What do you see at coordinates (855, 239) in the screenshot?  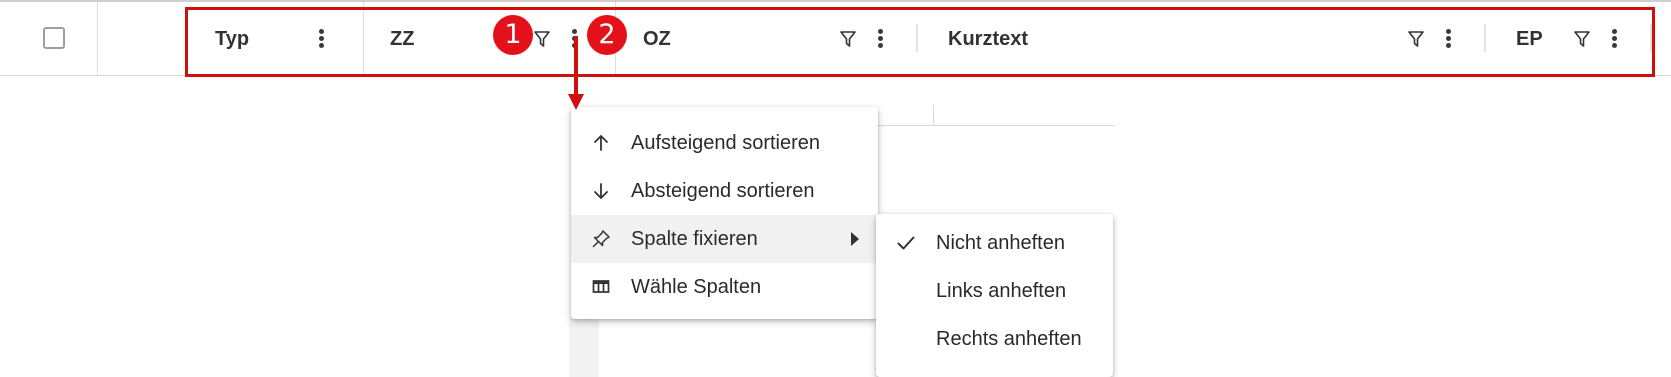 I see `chevron-right-icon` at bounding box center [855, 239].